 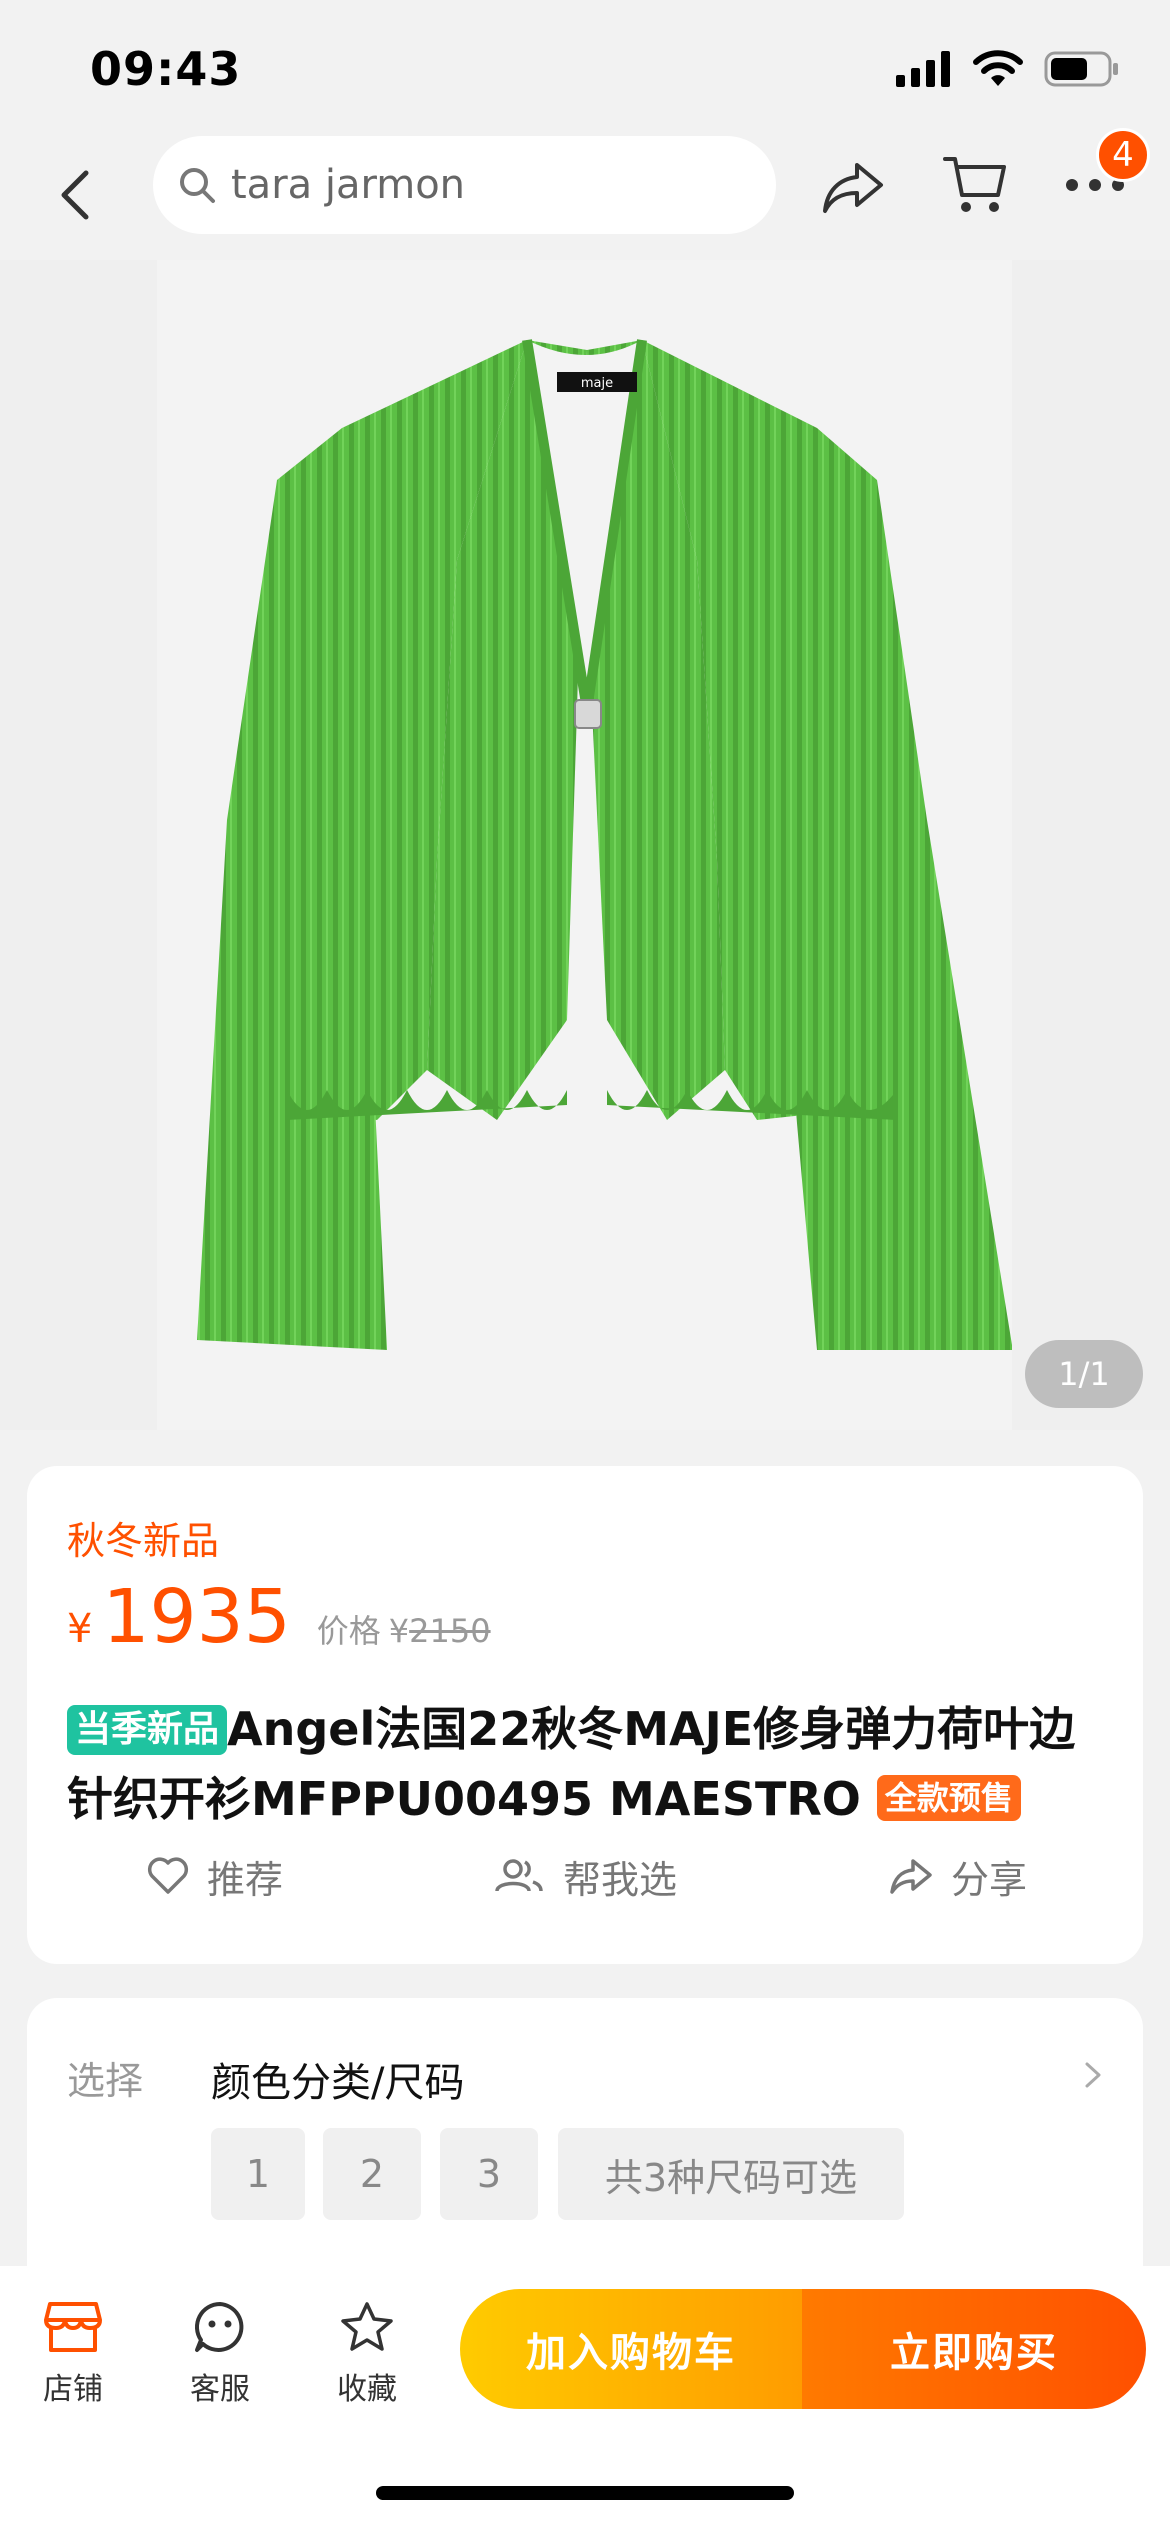 I want to click on size-summary: 共3种尺码可选, so click(x=731, y=2174).